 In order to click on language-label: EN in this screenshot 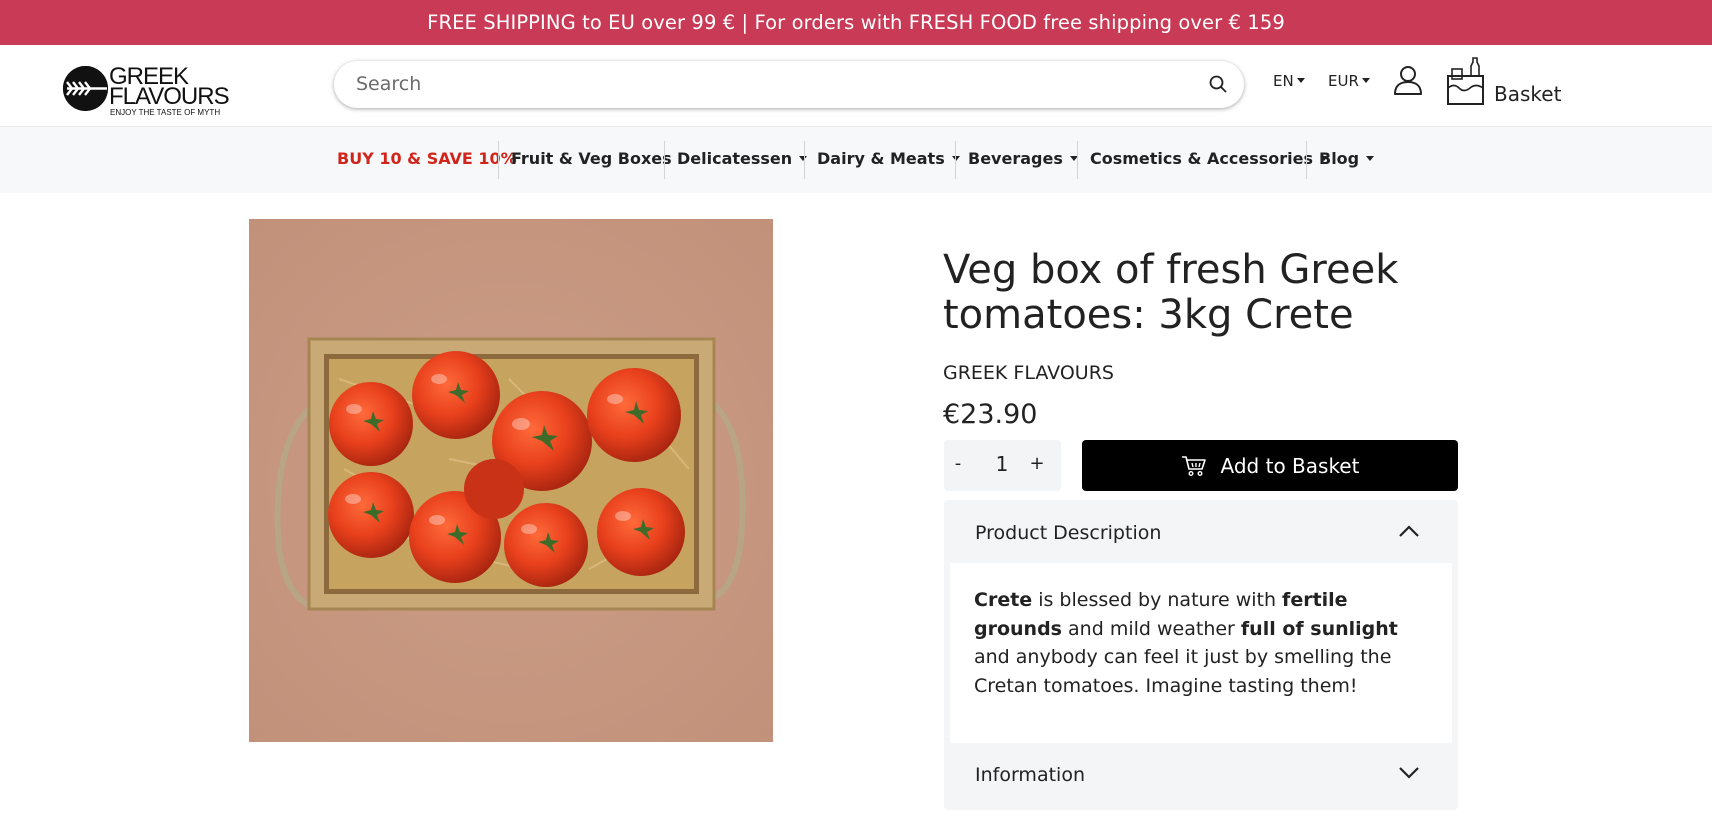, I will do `click(1283, 81)`.